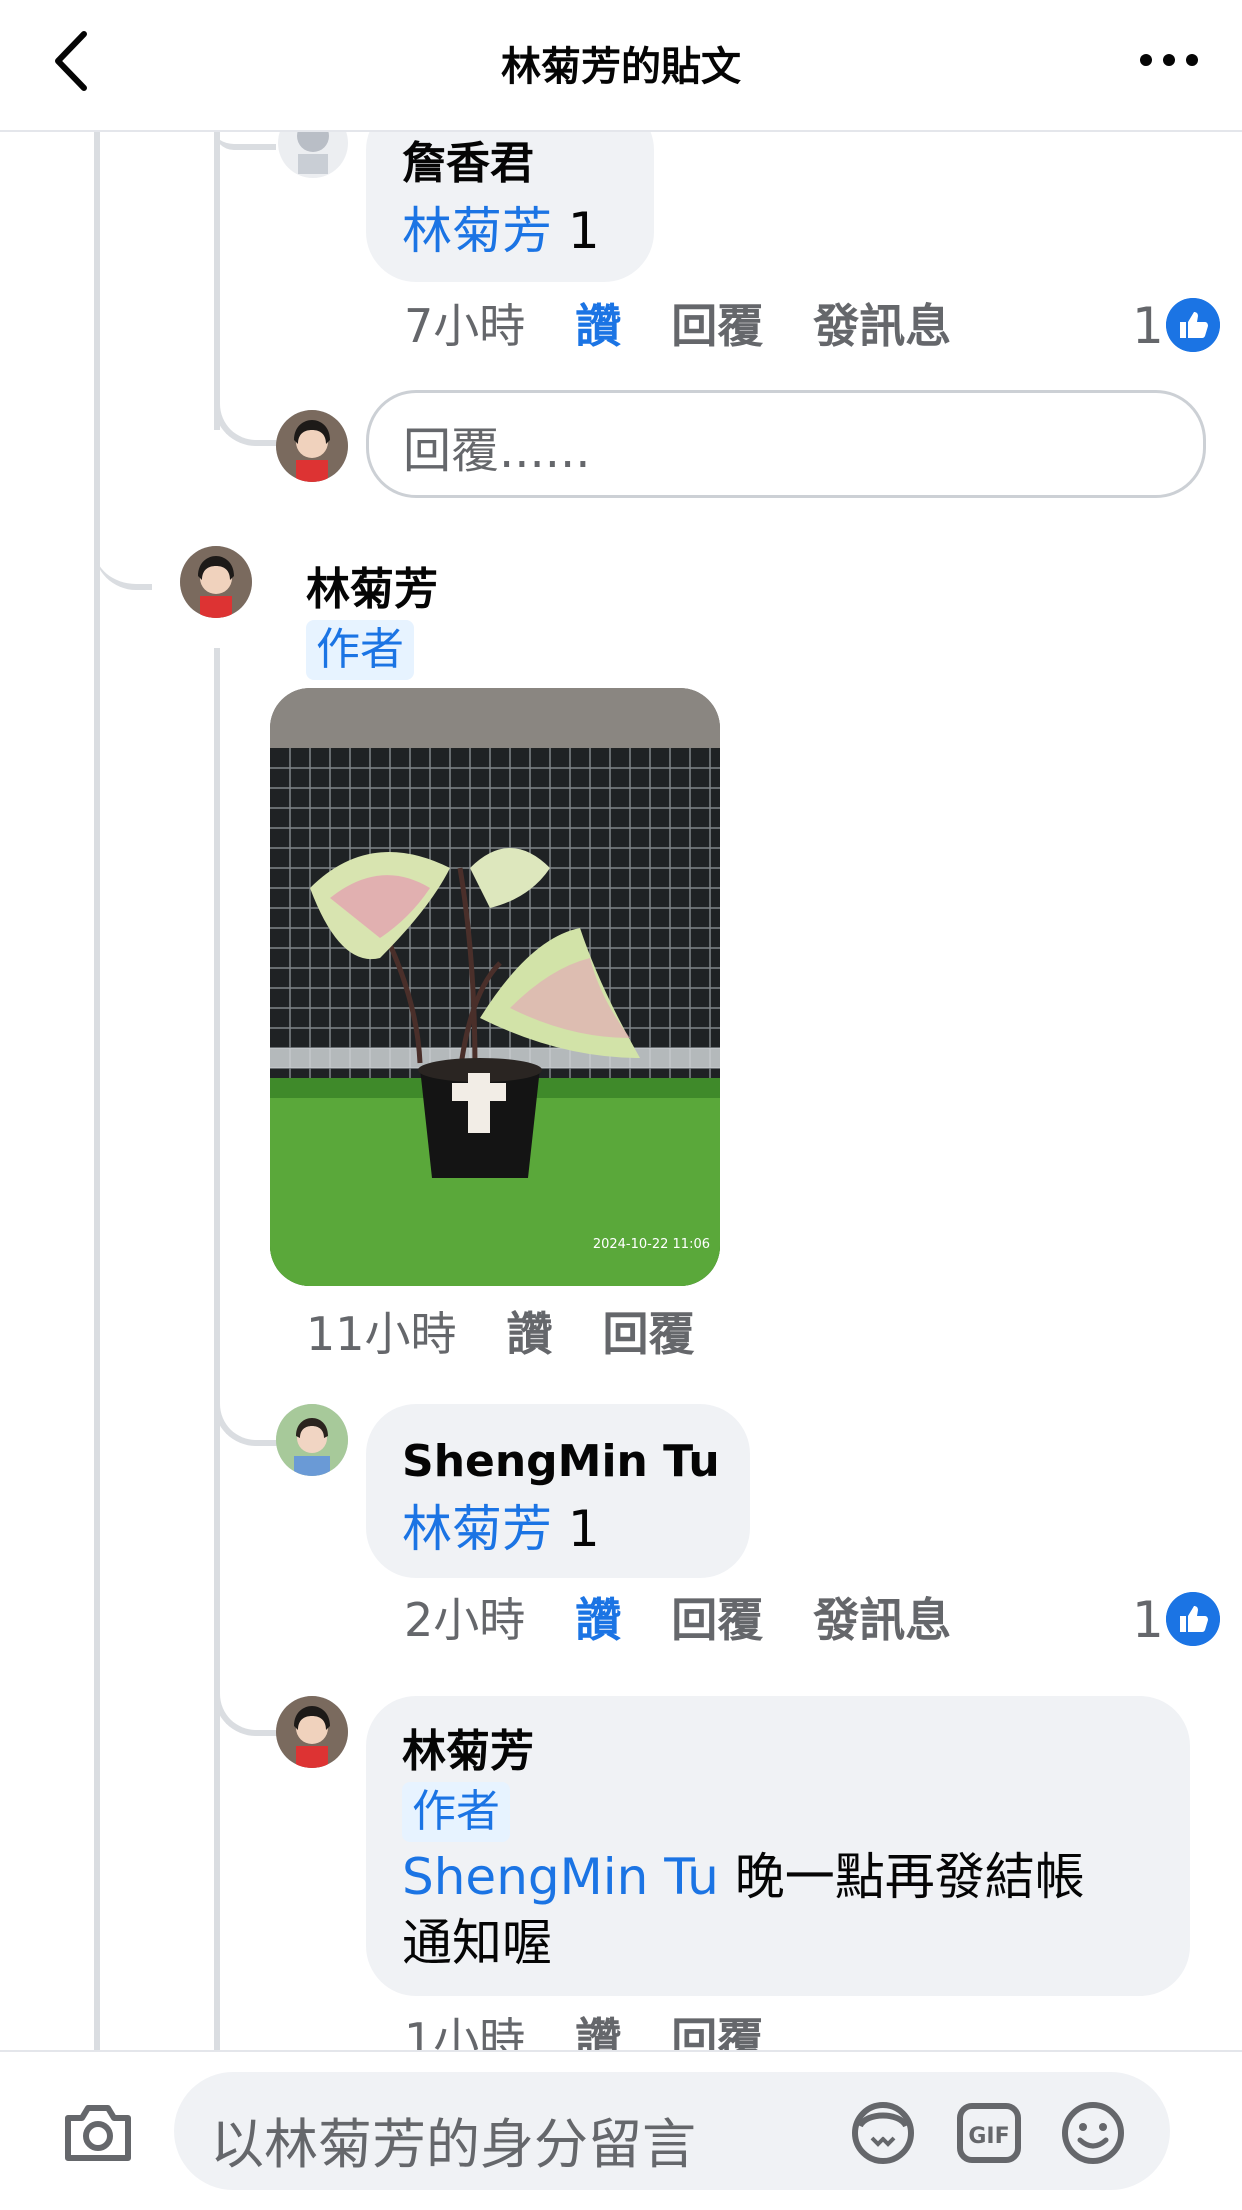  I want to click on emoji-icon, so click(1093, 2133).